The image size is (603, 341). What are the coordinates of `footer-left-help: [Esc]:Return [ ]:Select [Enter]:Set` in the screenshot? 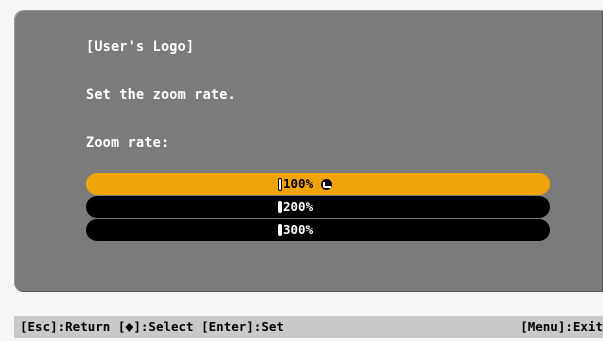 It's located at (152, 327).